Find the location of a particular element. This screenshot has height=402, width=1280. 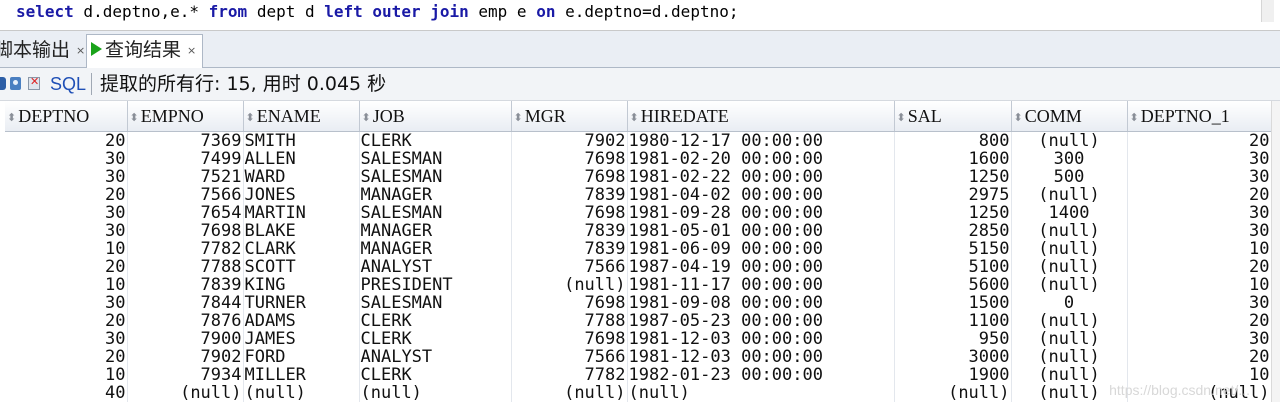

cell-hiredate: 1981-12-03 00:00:00 is located at coordinates (761, 339).